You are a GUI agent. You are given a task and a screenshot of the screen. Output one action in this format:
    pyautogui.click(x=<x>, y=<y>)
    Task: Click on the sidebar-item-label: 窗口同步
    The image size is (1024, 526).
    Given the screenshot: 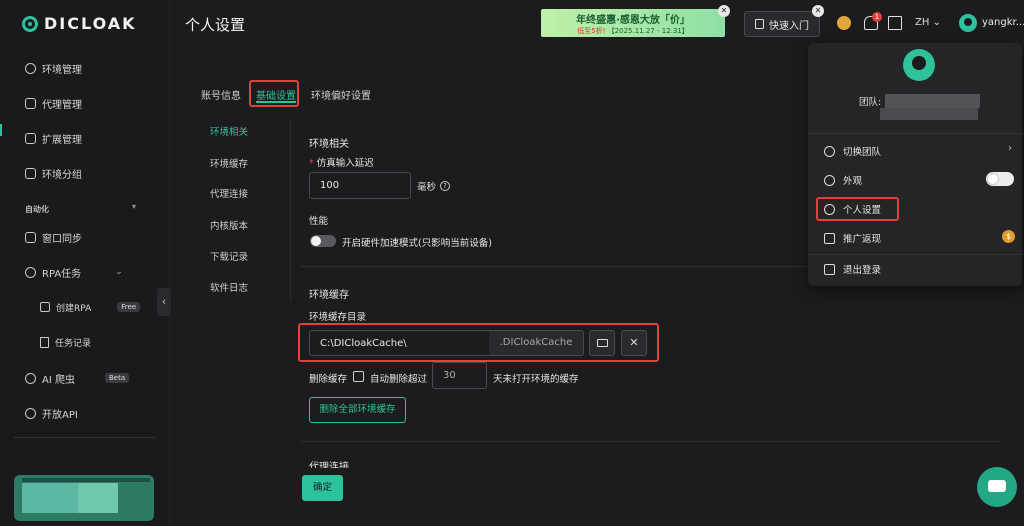 What is the action you would take?
    pyautogui.click(x=62, y=239)
    